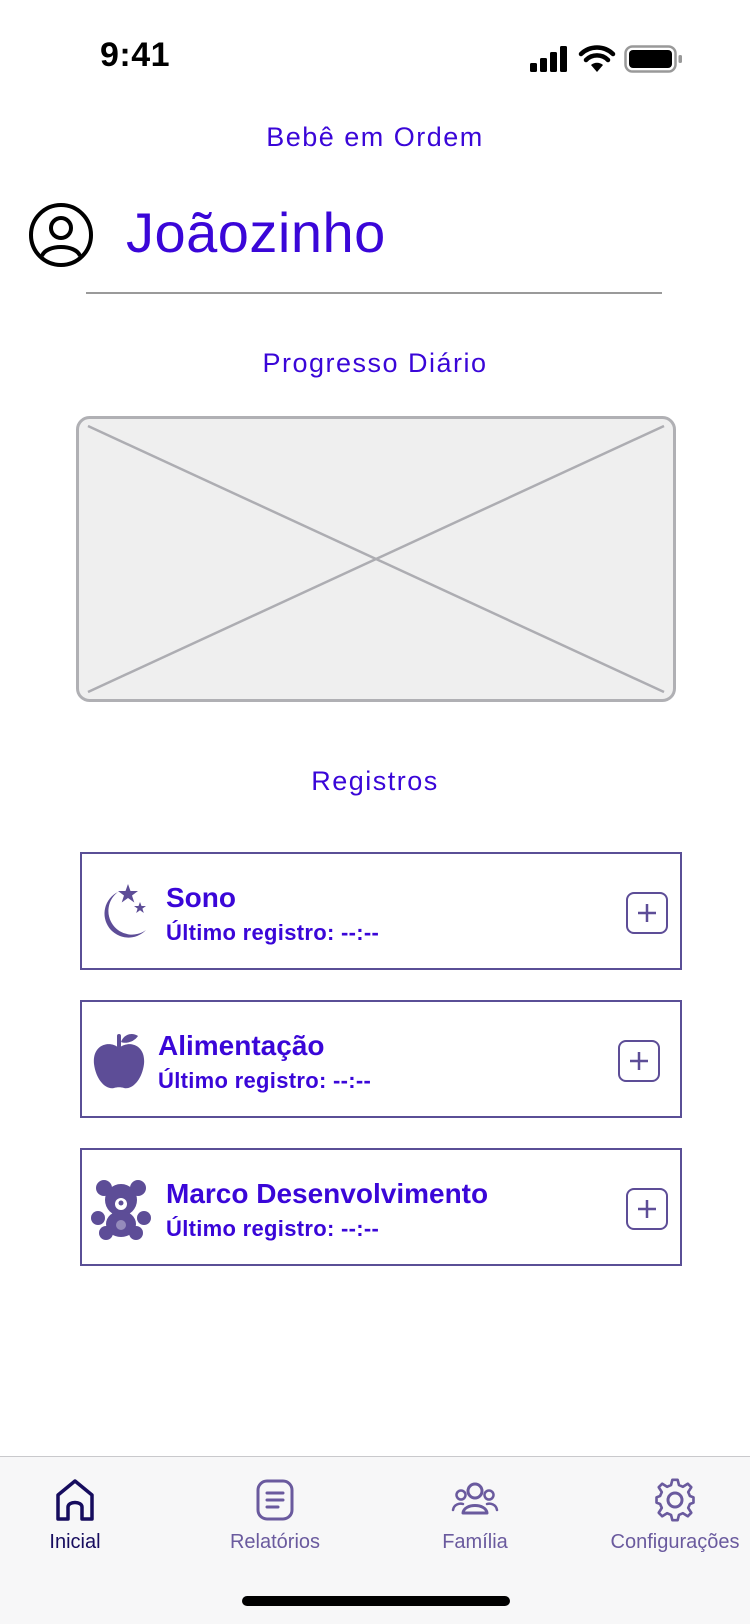  I want to click on add-feeding-button, so click(639, 1061).